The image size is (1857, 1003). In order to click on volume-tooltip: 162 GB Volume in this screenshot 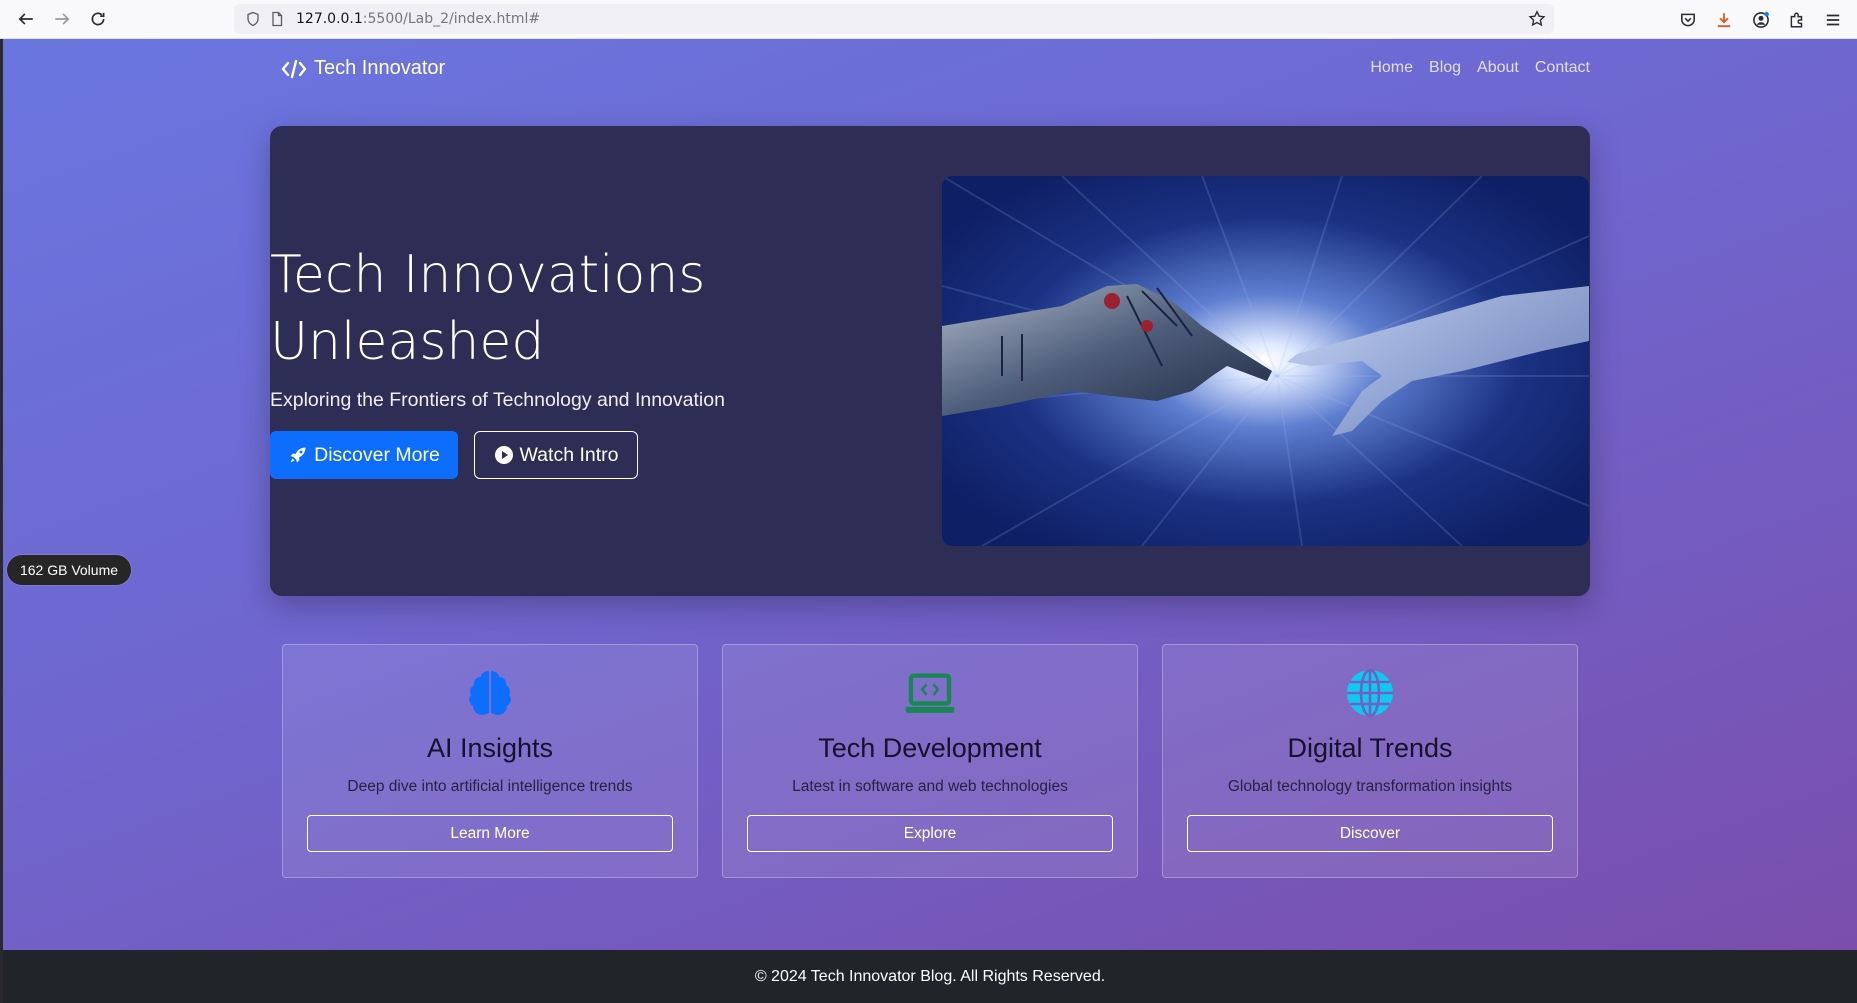, I will do `click(69, 570)`.